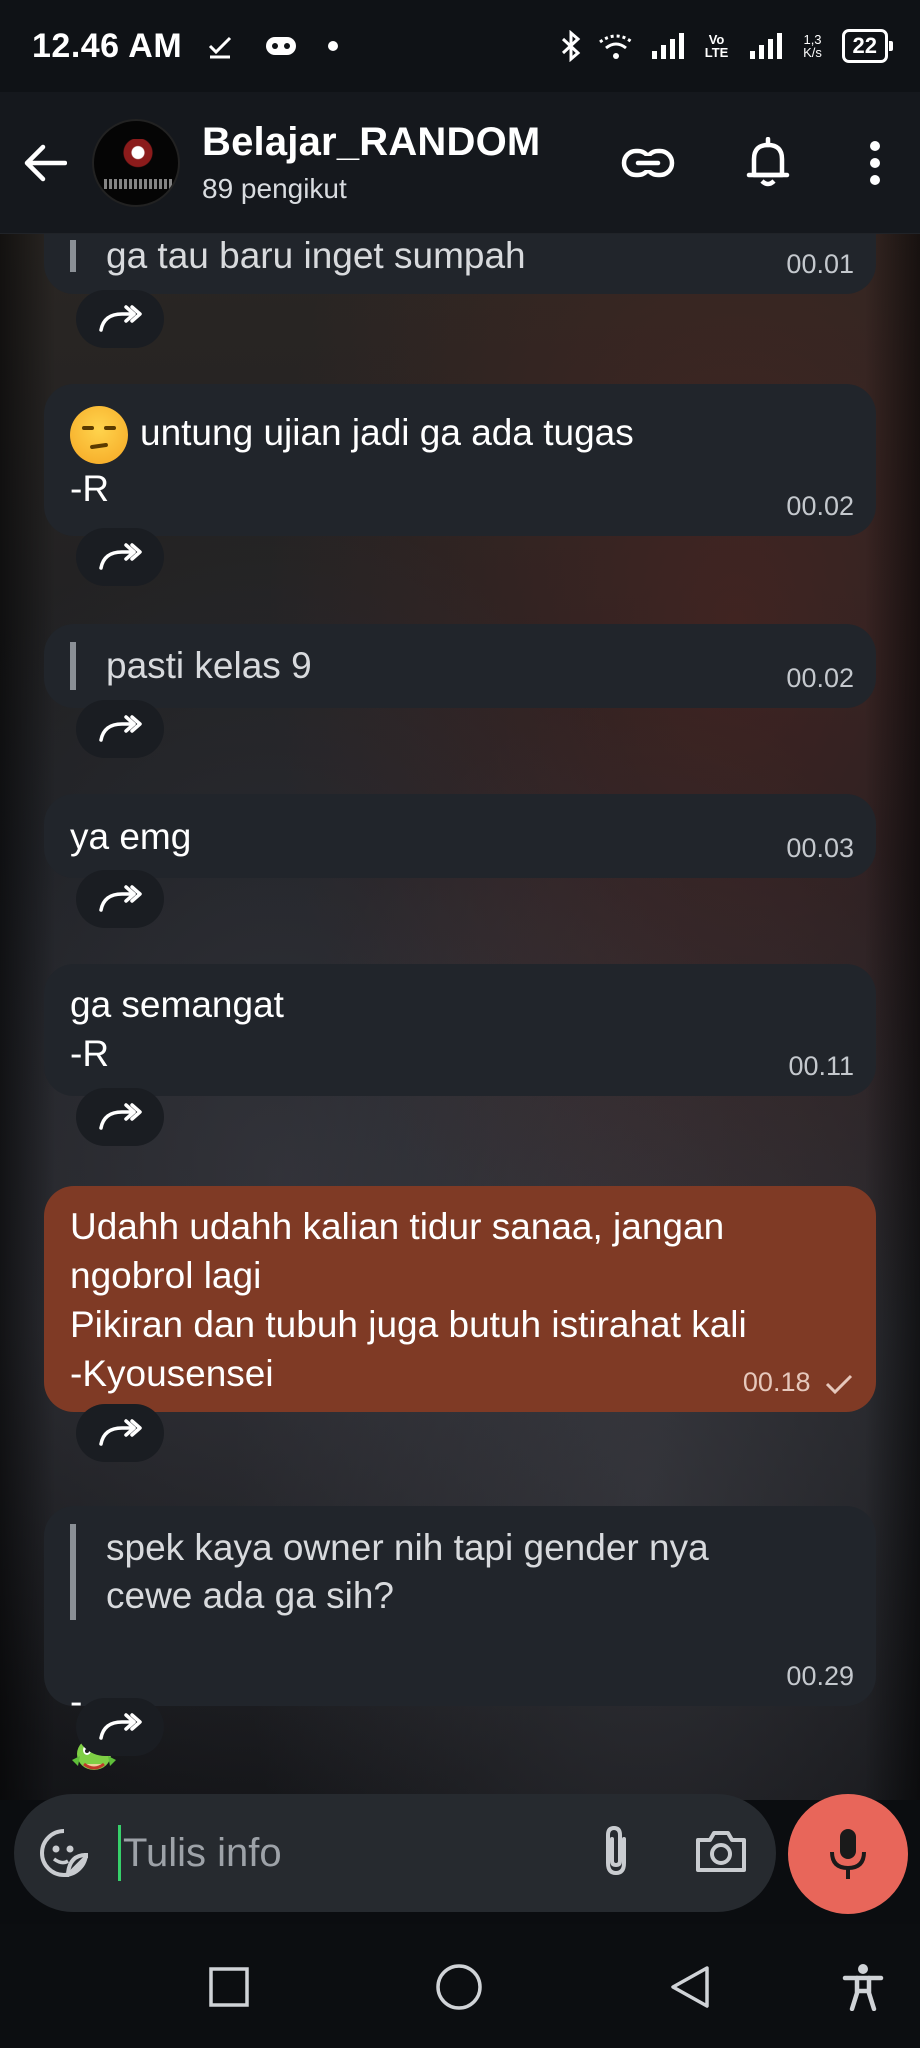 This screenshot has width=920, height=2048. I want to click on bluetooth-icon, so click(570, 46).